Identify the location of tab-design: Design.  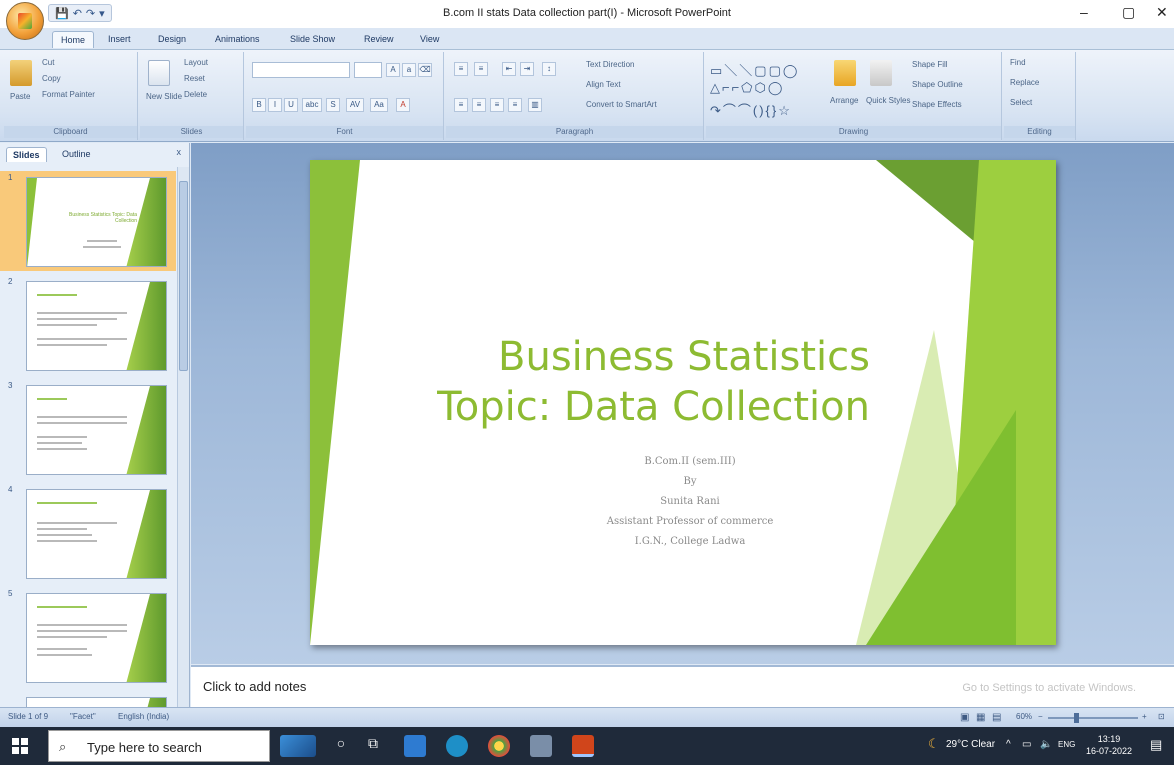
(172, 39).